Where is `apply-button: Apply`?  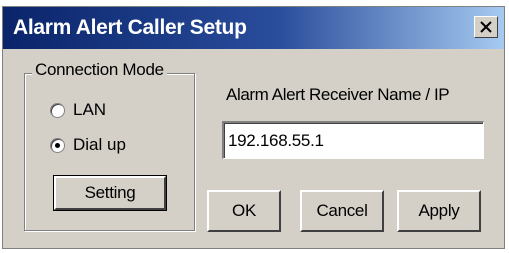 apply-button: Apply is located at coordinates (439, 211).